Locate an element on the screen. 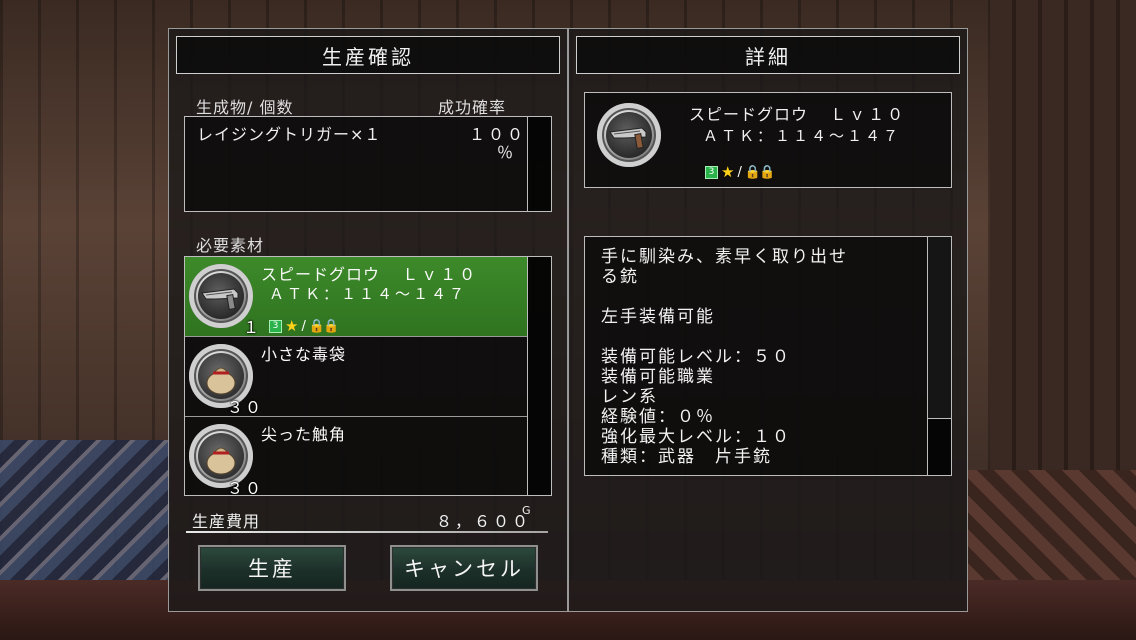 Image resolution: width=1136 pixels, height=640 pixels. material-row-small-poison-bag: ３０ 小さな毒袋 is located at coordinates (356, 377).